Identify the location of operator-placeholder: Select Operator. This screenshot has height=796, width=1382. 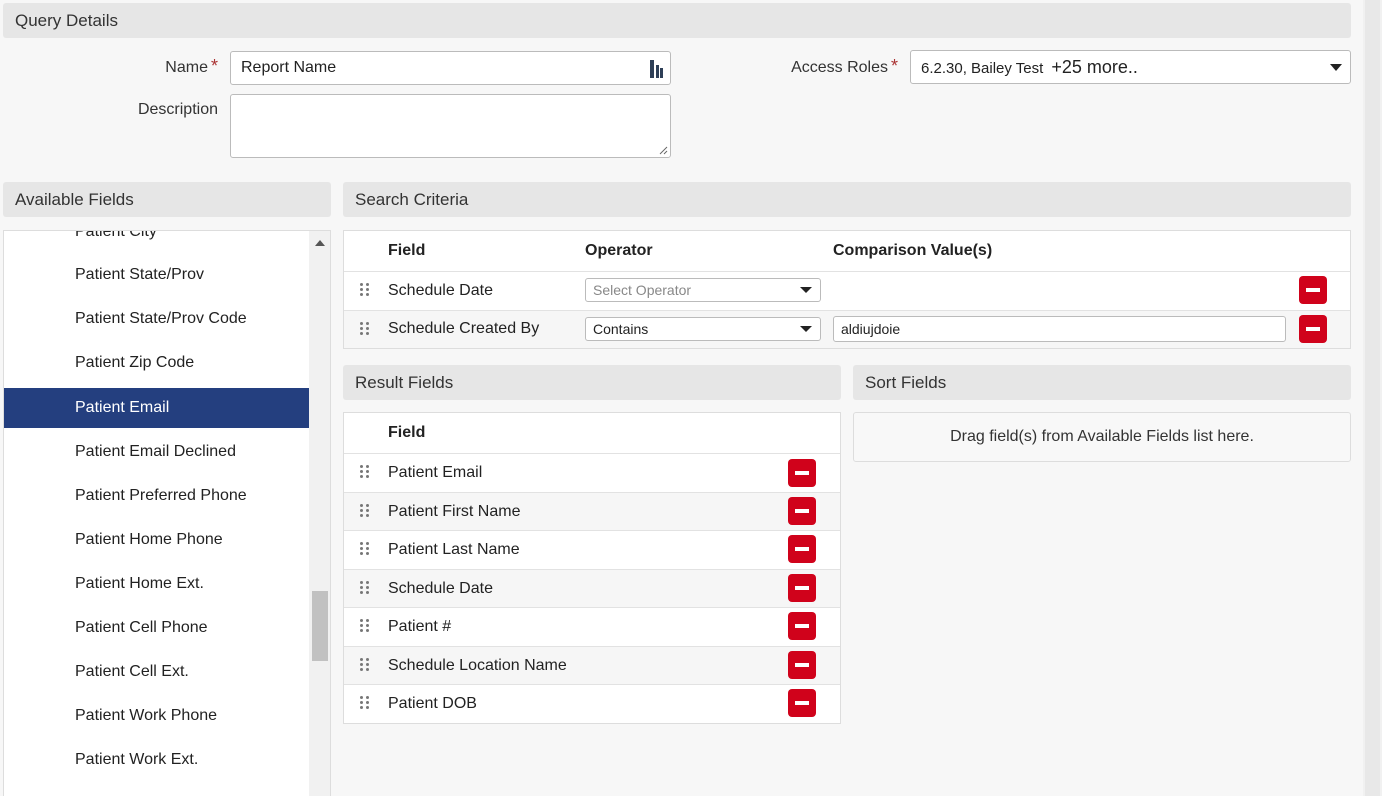
(642, 290).